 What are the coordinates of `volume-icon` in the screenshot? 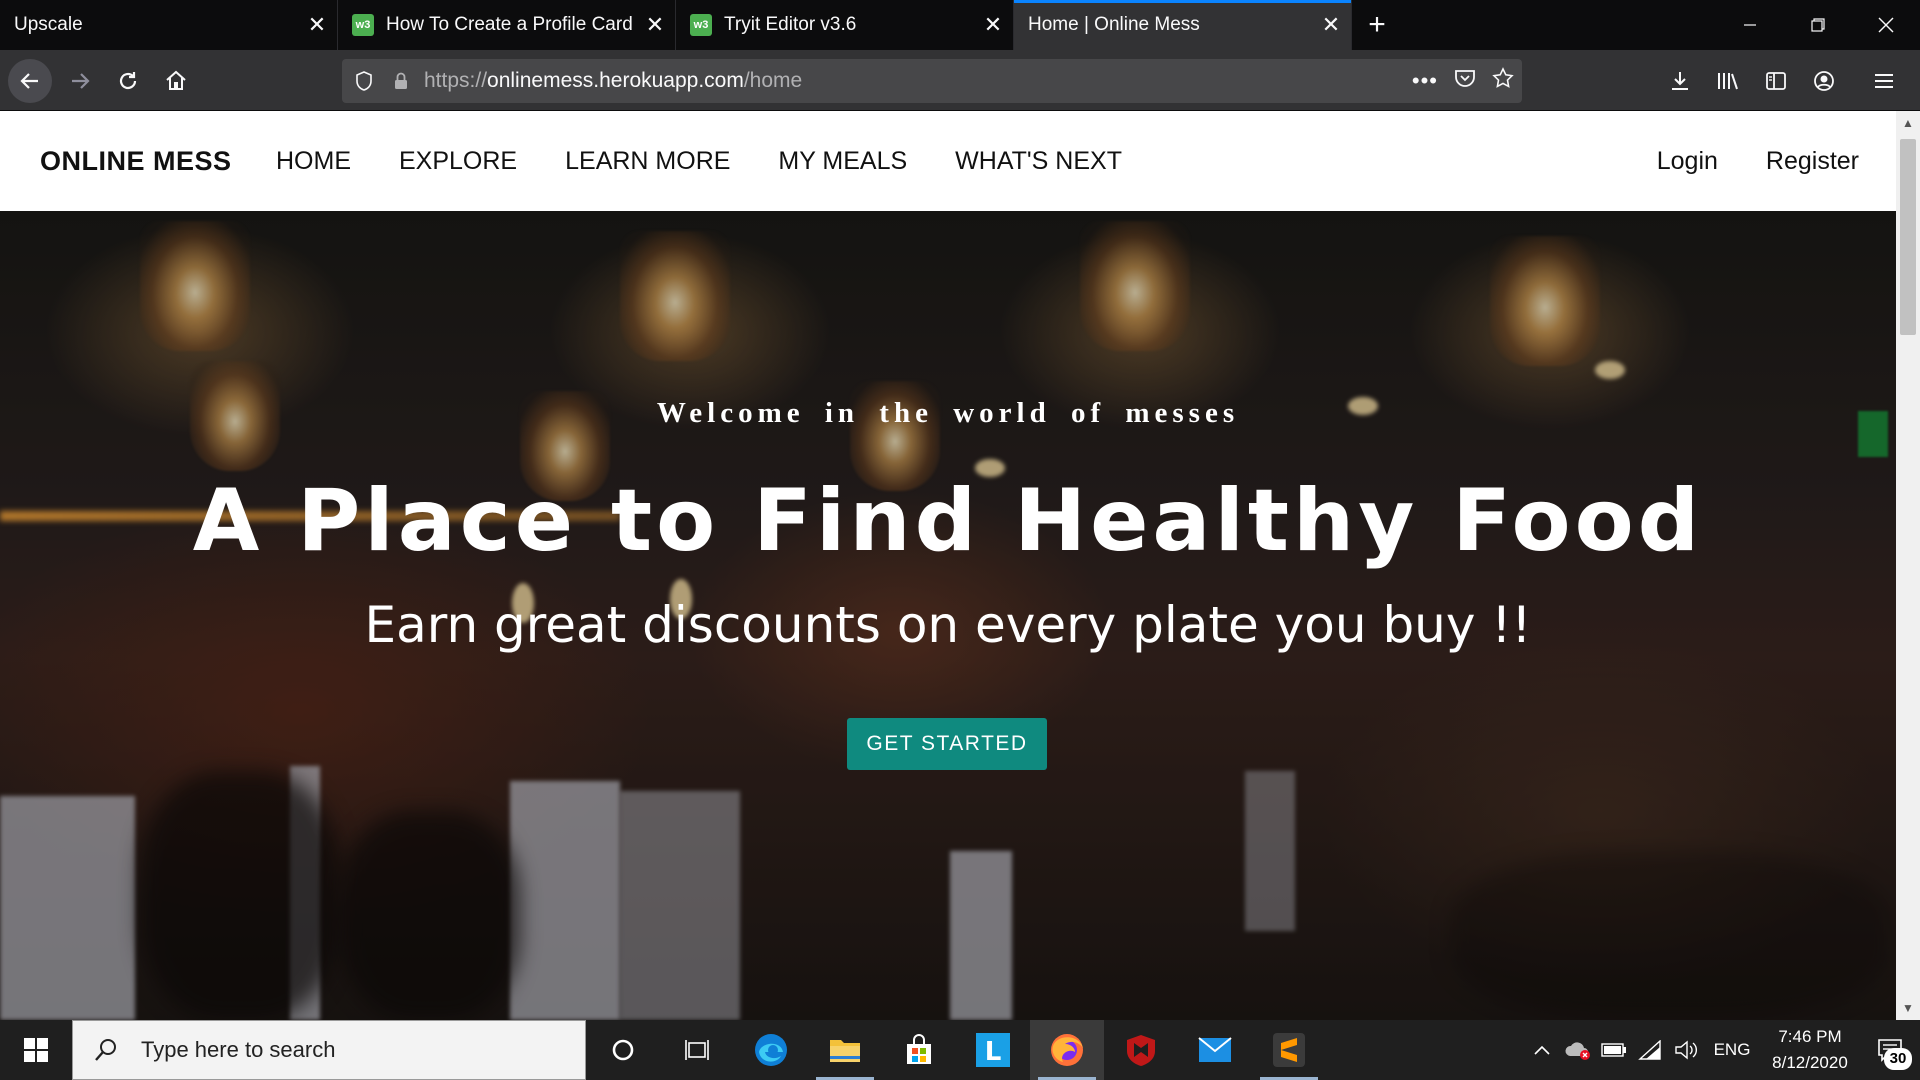 It's located at (1686, 1050).